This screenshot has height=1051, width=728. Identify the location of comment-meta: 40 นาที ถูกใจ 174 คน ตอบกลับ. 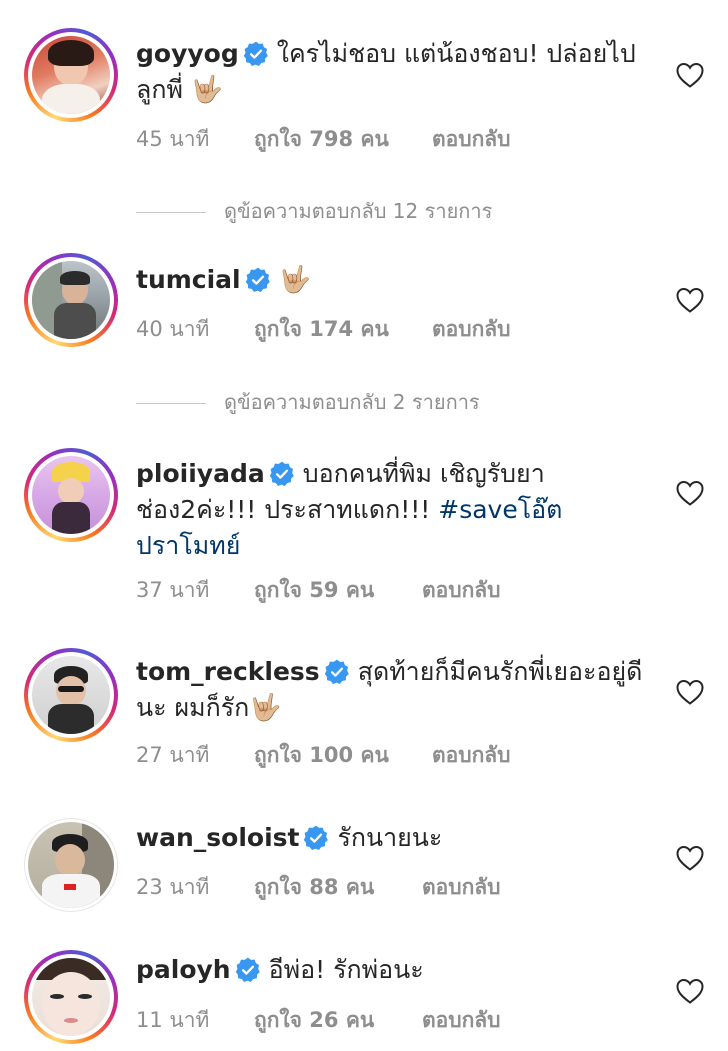
(323, 329).